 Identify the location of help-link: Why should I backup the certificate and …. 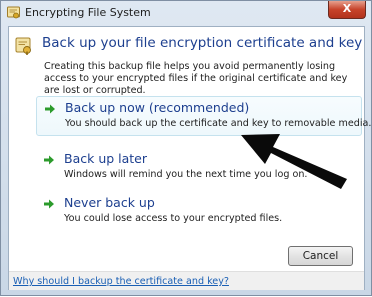
(121, 281).